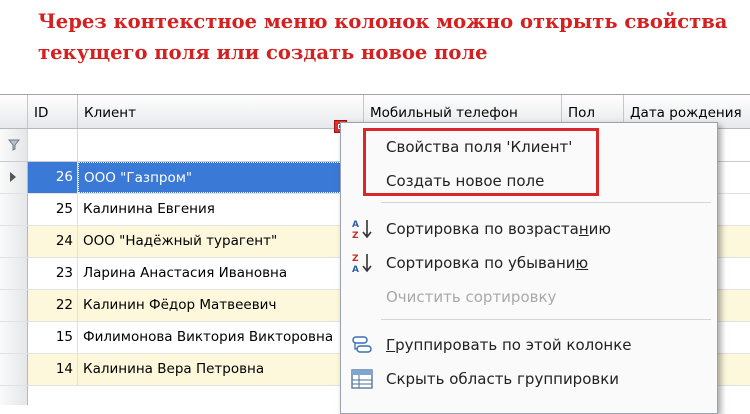 The height and width of the screenshot is (414, 750). I want to click on column-header-client: Клиент, so click(221, 111).